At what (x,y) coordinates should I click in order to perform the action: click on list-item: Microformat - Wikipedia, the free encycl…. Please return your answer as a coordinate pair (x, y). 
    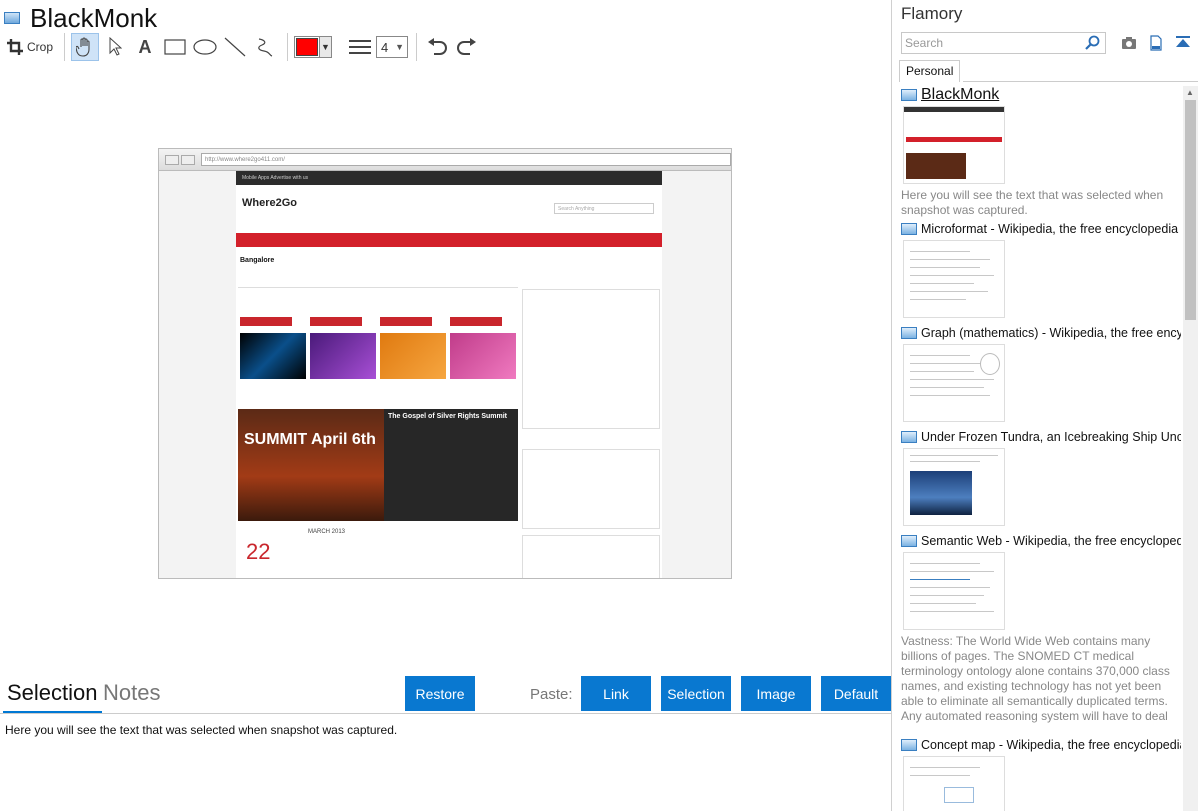
    Looking at the image, I should click on (1041, 269).